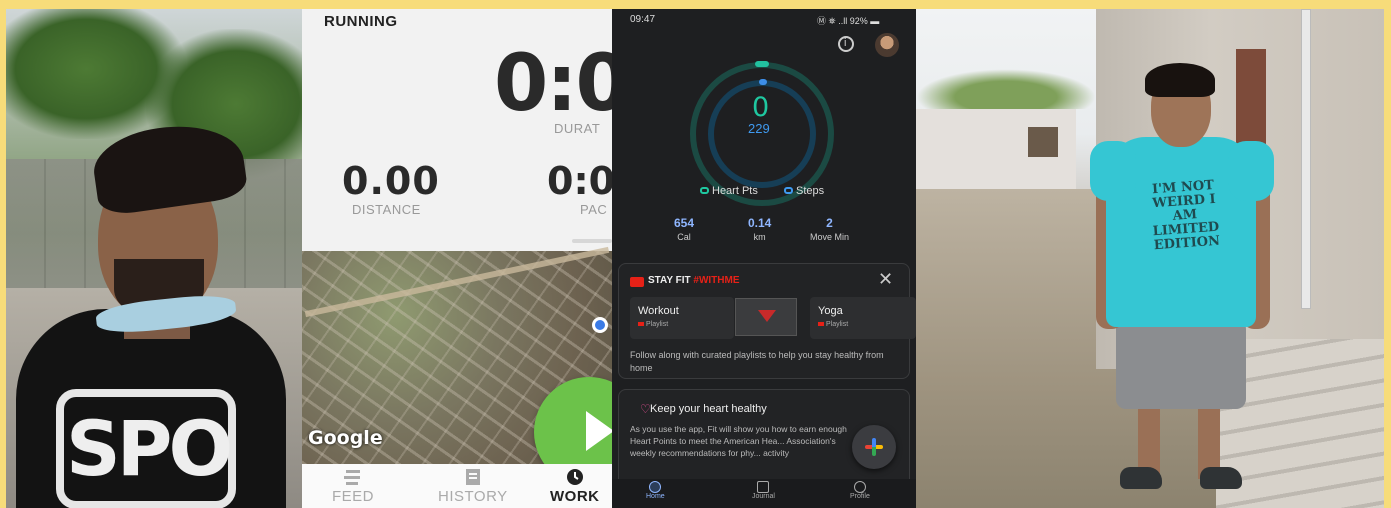  I want to click on steps-value: 229, so click(759, 128).